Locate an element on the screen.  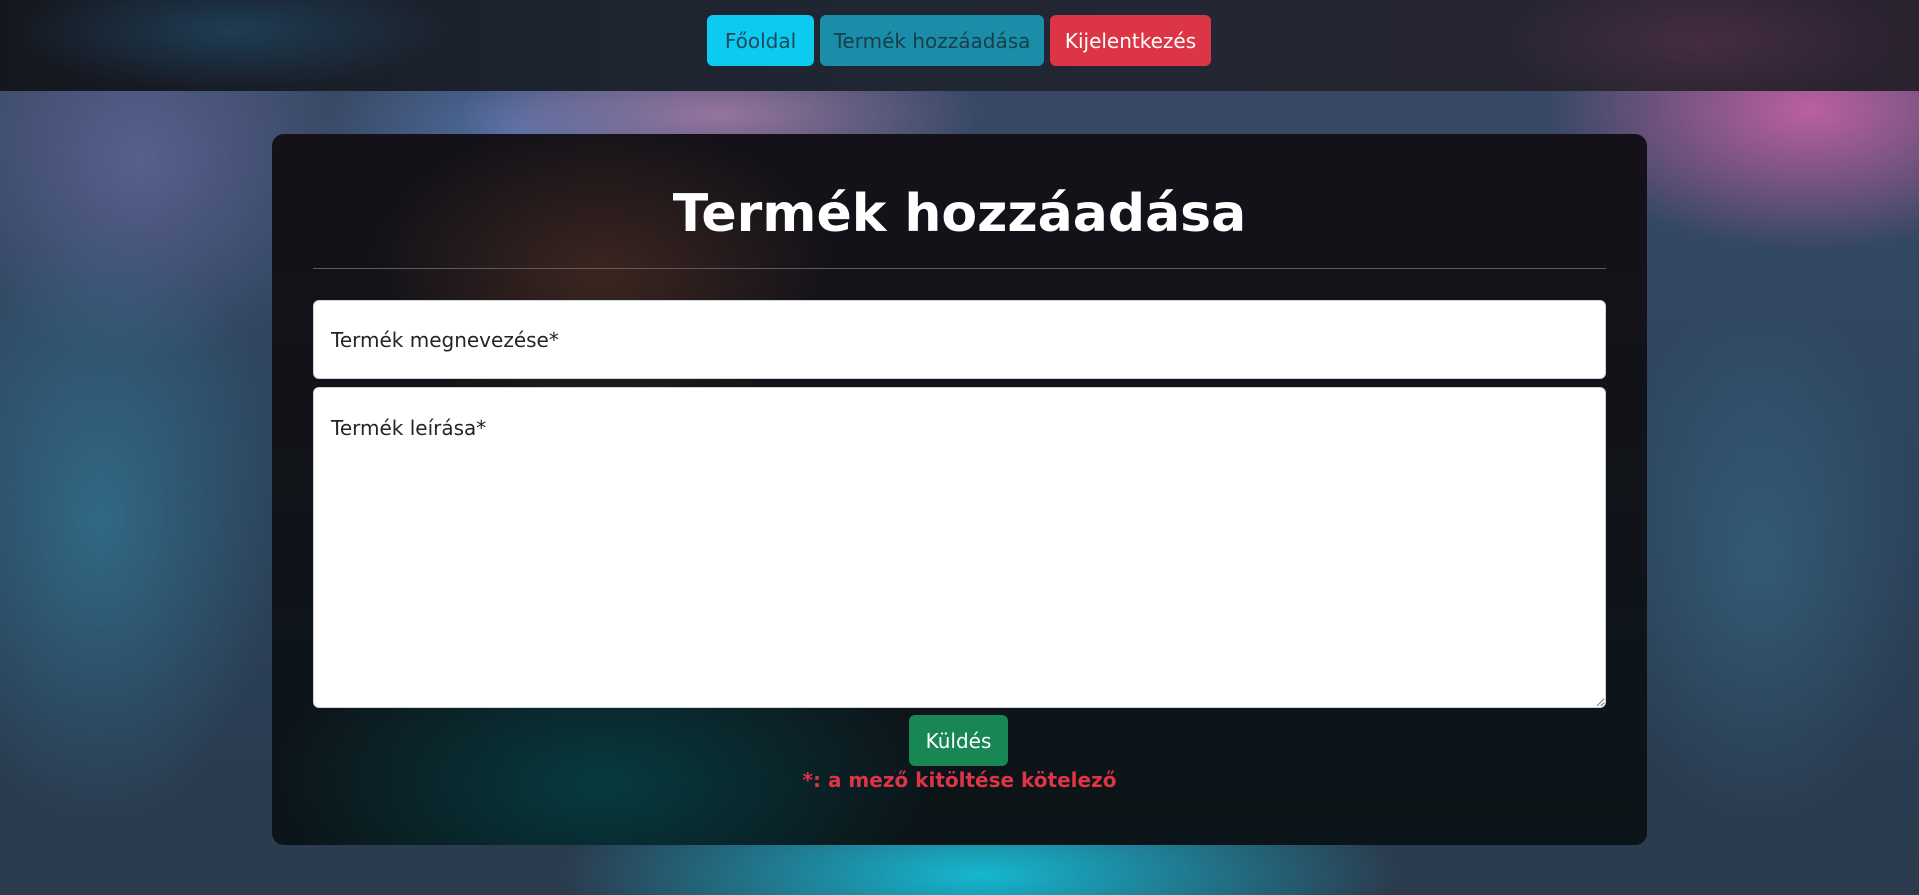
nav-add-product-button: Termék hozzáadása is located at coordinates (932, 40).